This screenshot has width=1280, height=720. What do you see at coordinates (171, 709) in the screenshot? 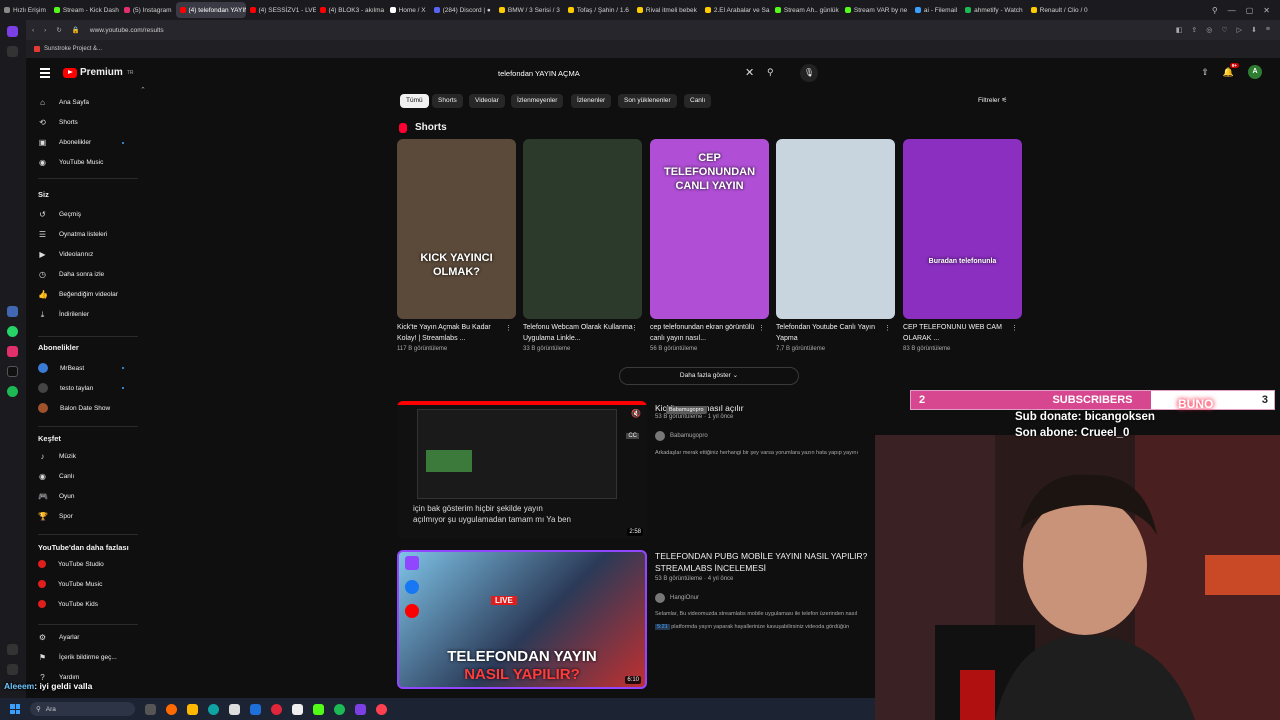
I see `chrome-icon` at bounding box center [171, 709].